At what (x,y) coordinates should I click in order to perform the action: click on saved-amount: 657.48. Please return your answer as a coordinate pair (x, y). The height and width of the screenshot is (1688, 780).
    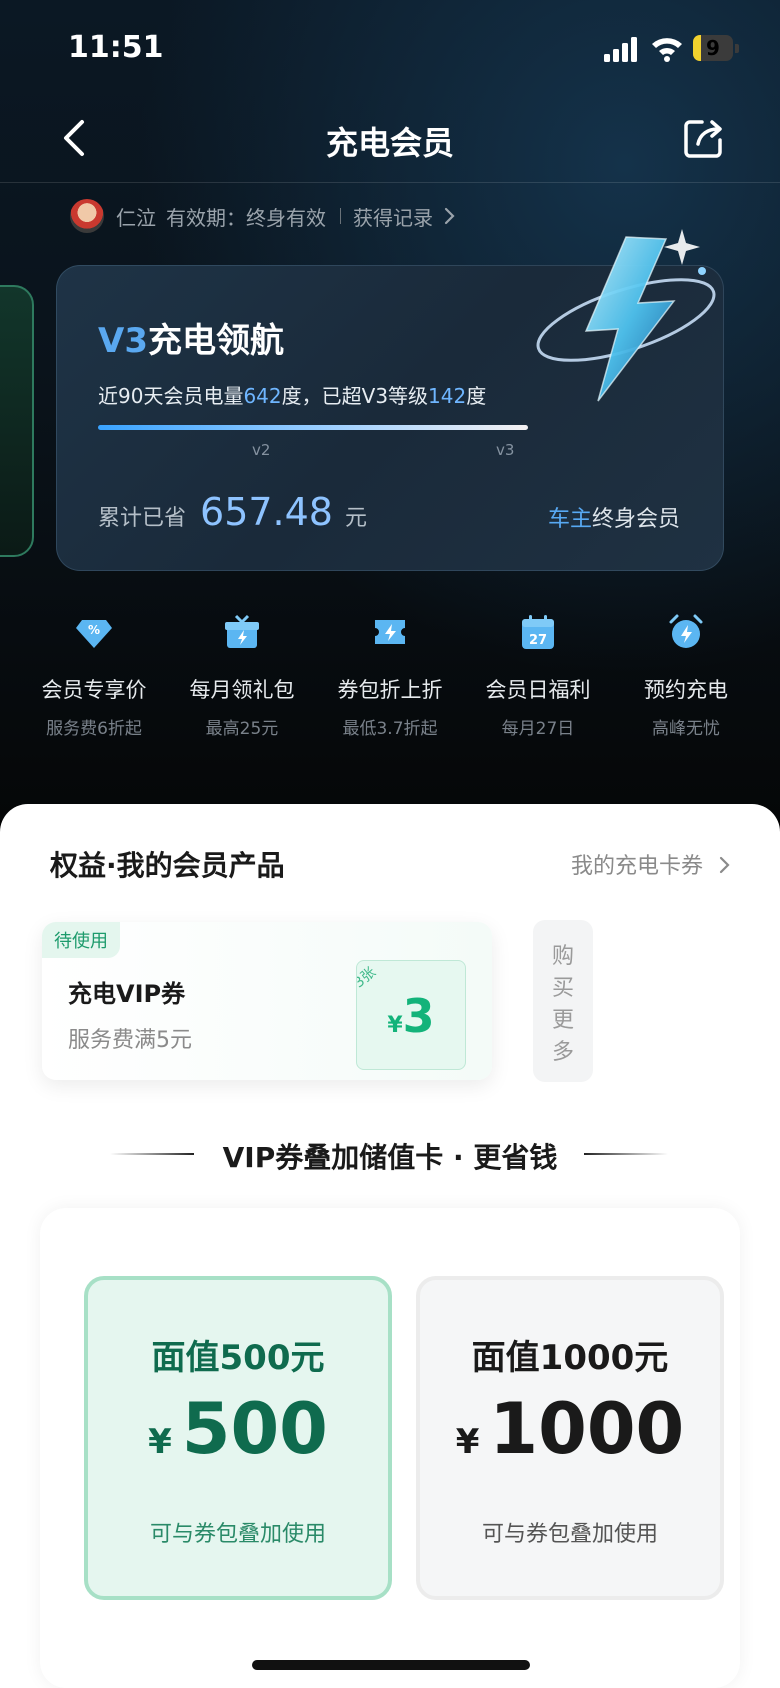
    Looking at the image, I should click on (266, 512).